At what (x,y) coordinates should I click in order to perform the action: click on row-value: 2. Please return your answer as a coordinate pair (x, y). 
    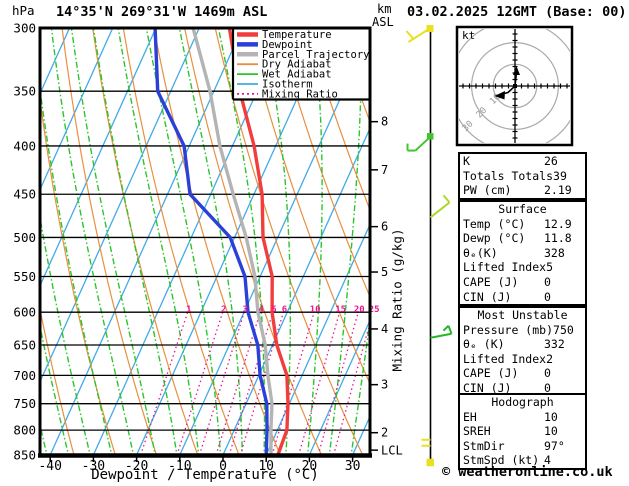
    Looking at the image, I should click on (550, 358).